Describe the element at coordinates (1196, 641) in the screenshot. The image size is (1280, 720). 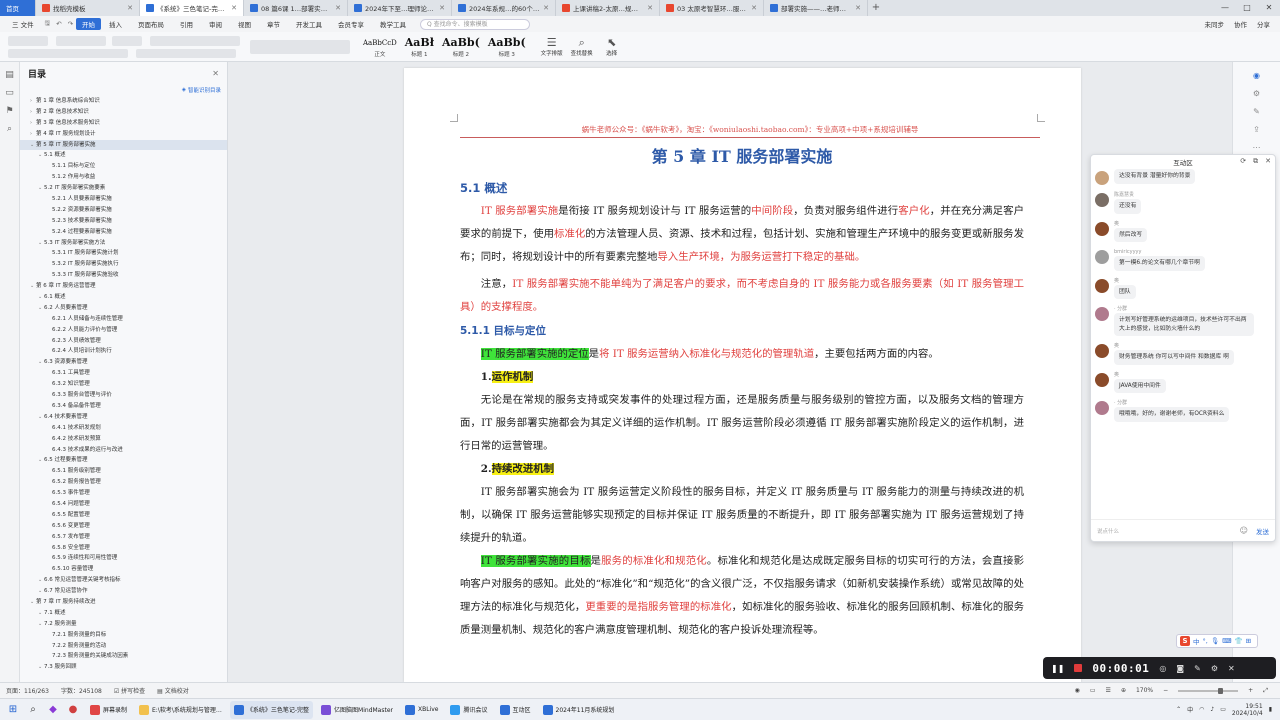
I see `ime-mode: 中` at that location.